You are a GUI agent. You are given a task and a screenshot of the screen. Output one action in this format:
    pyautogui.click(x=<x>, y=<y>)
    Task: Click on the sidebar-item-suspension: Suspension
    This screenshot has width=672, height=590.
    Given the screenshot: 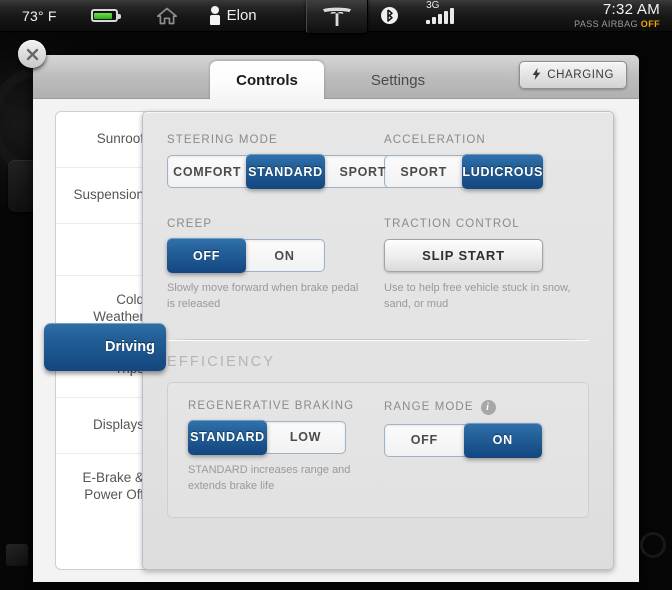 What is the action you would take?
    pyautogui.click(x=105, y=196)
    